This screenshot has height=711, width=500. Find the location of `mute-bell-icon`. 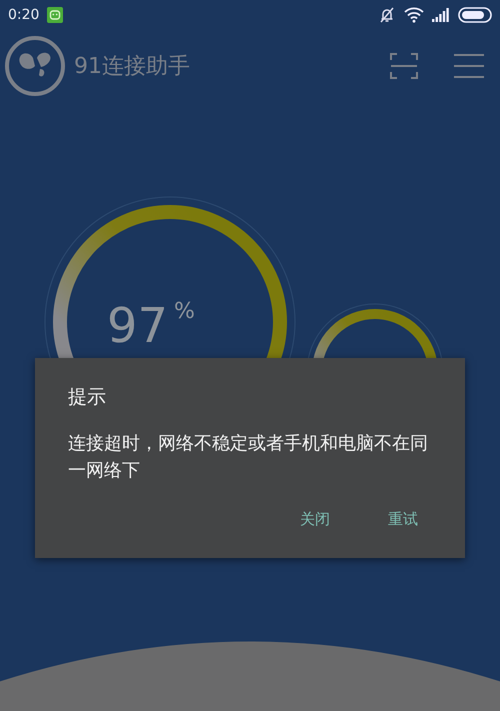

mute-bell-icon is located at coordinates (387, 15).